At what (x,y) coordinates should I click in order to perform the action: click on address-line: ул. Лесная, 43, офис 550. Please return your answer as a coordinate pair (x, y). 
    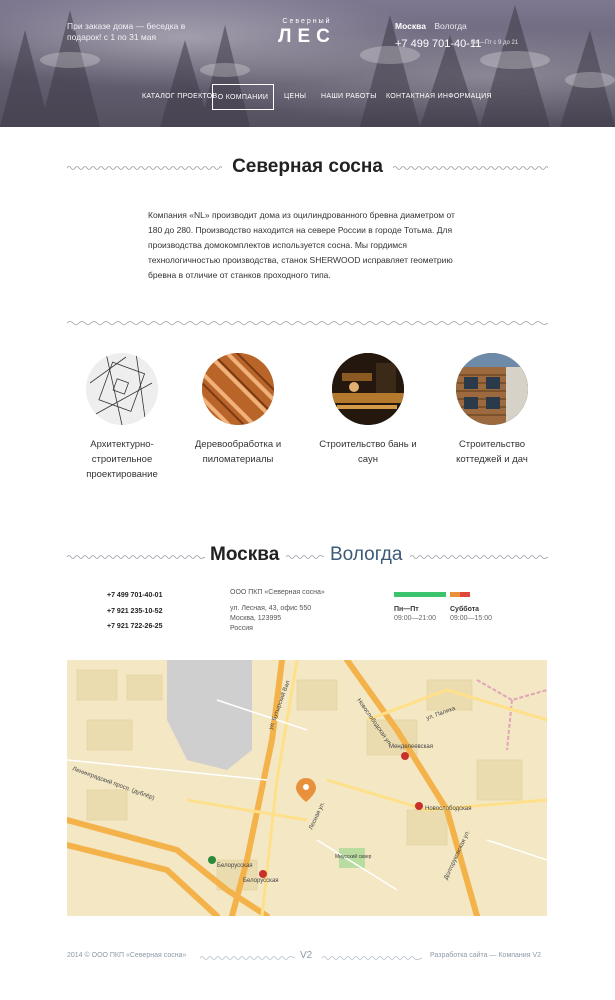
    Looking at the image, I should click on (271, 608).